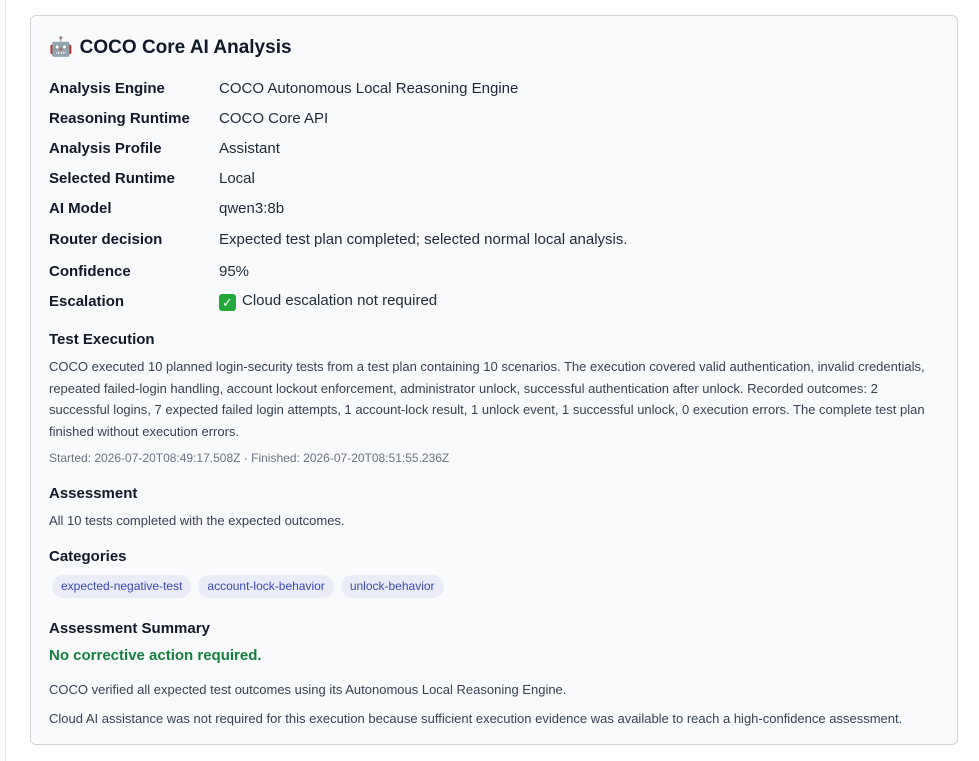 This screenshot has height=761, width=979. I want to click on detail-row-confidence: Confidence 95%, so click(494, 271).